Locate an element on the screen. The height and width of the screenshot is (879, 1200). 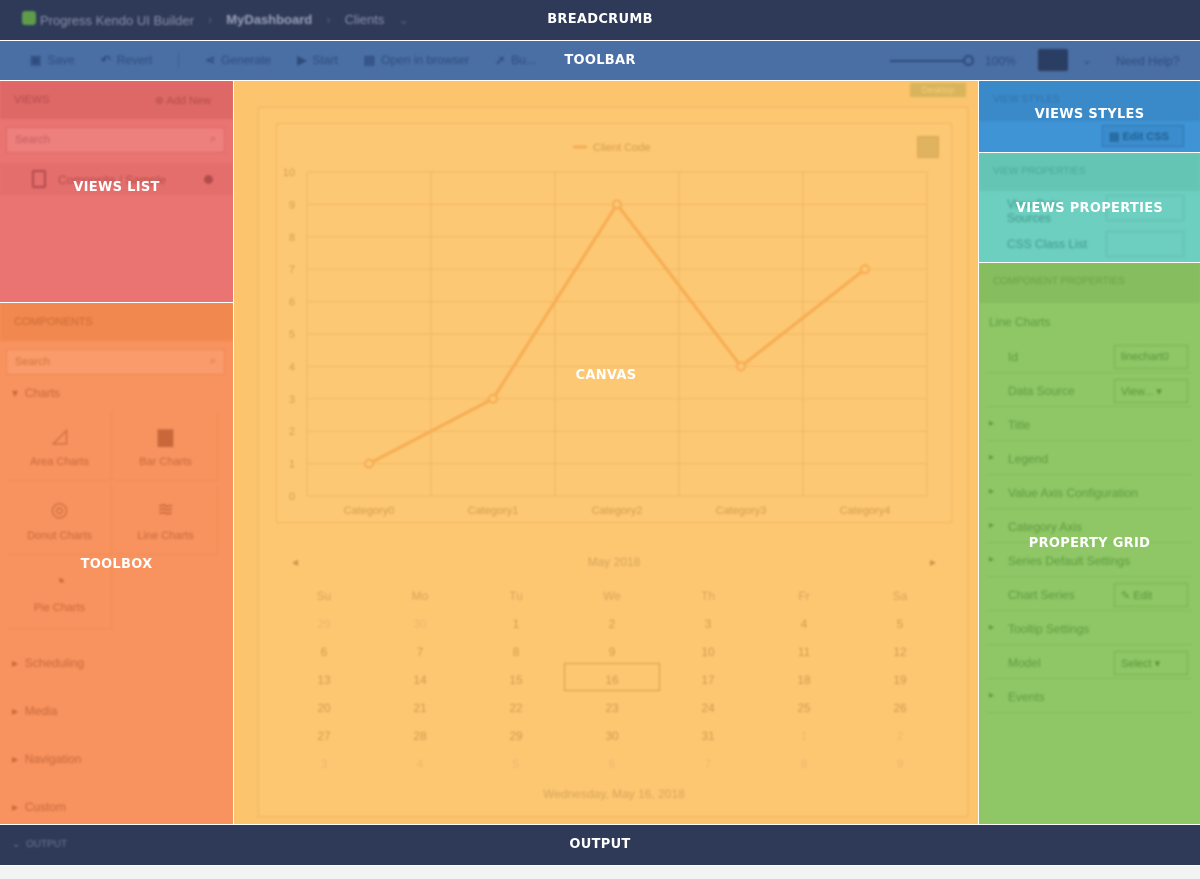
calendar-day: 26 is located at coordinates (900, 708).